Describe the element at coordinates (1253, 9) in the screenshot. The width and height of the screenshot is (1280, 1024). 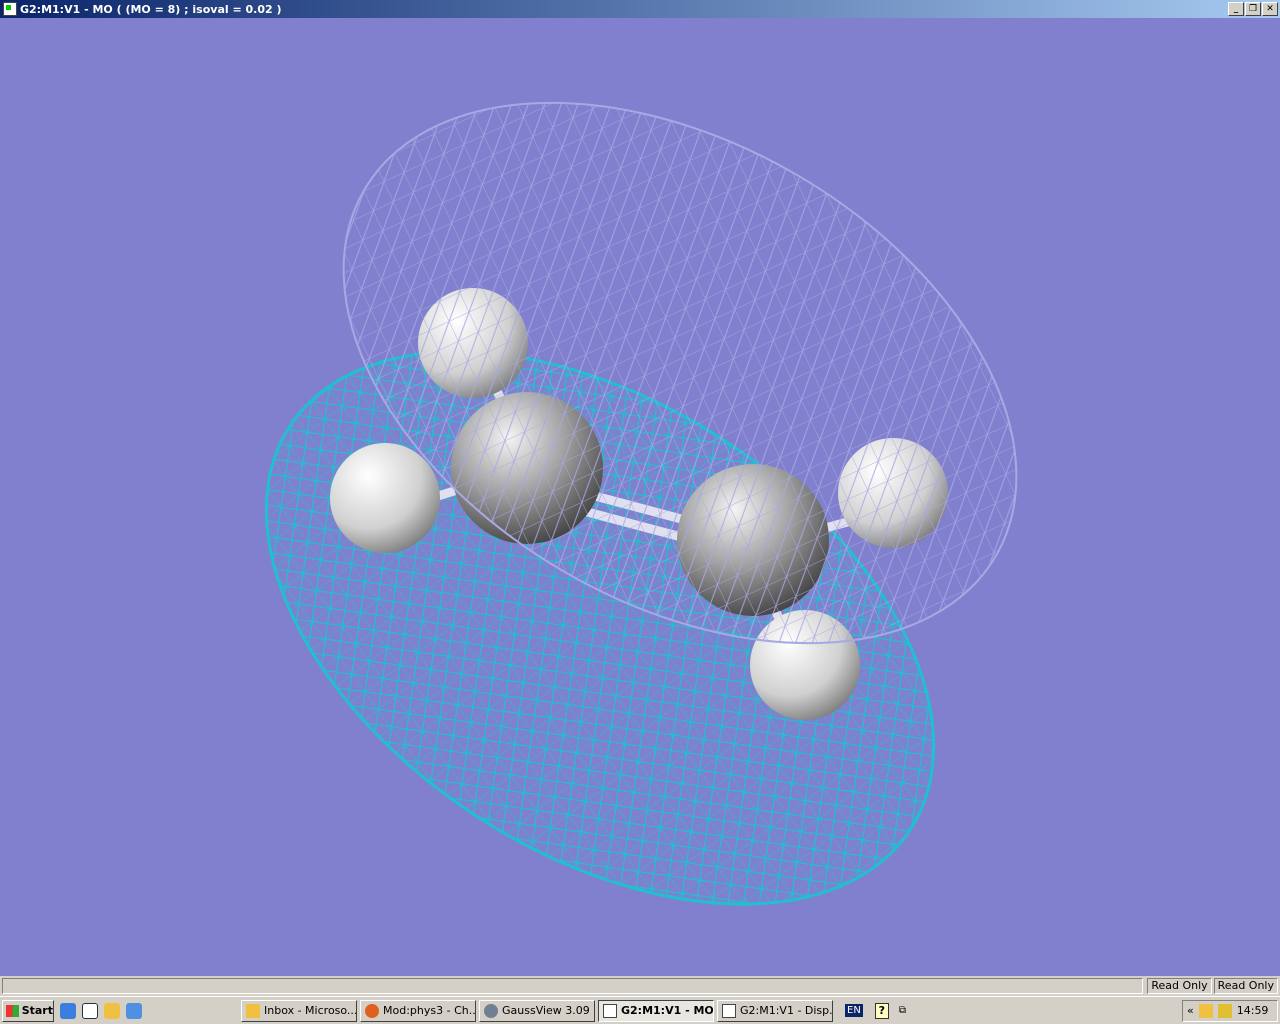
I see `restore-button: ❐` at that location.